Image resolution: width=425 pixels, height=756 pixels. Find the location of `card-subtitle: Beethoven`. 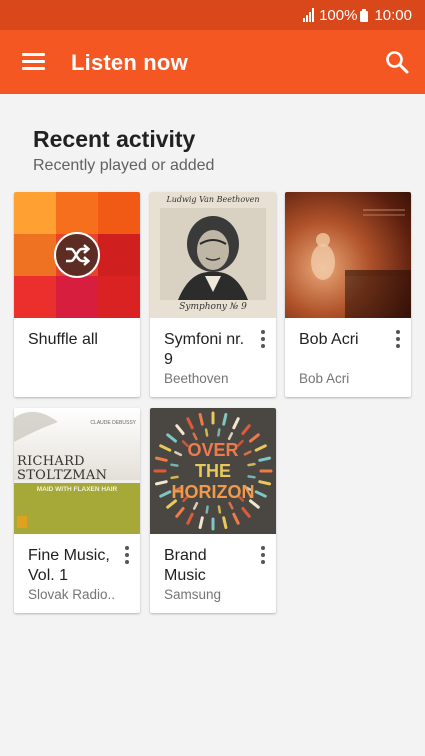

card-subtitle: Beethoven is located at coordinates (196, 378).